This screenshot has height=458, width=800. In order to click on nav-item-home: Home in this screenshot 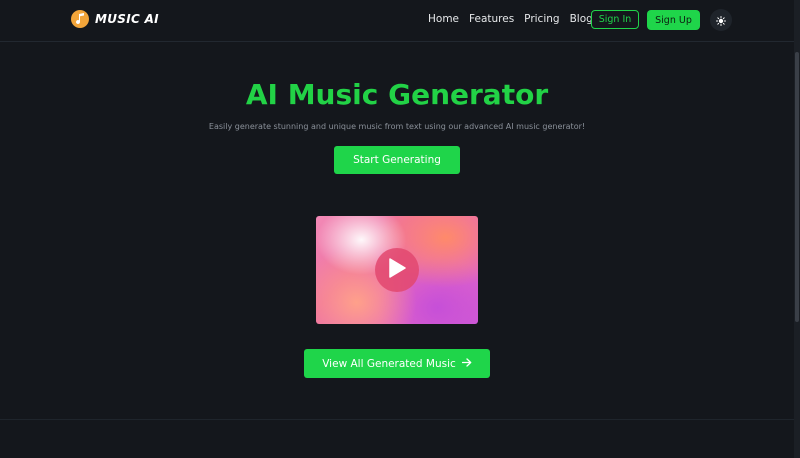, I will do `click(443, 19)`.